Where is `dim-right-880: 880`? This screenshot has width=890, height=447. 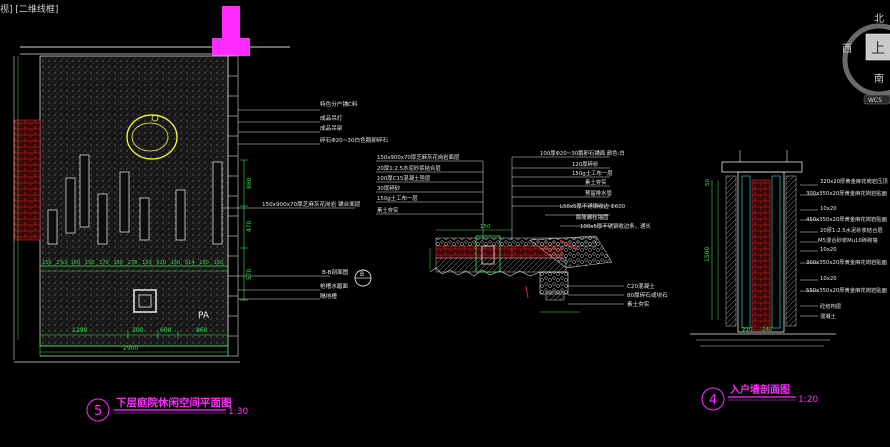 dim-right-880: 880 is located at coordinates (249, 183).